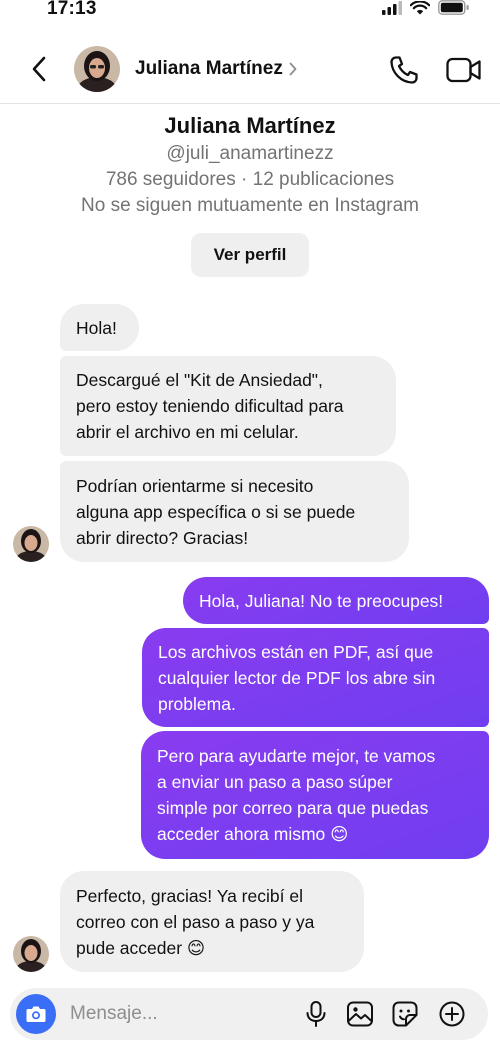 This screenshot has height=1042, width=500. Describe the element at coordinates (293, 69) in the screenshot. I see `chevron-right-icon` at that location.